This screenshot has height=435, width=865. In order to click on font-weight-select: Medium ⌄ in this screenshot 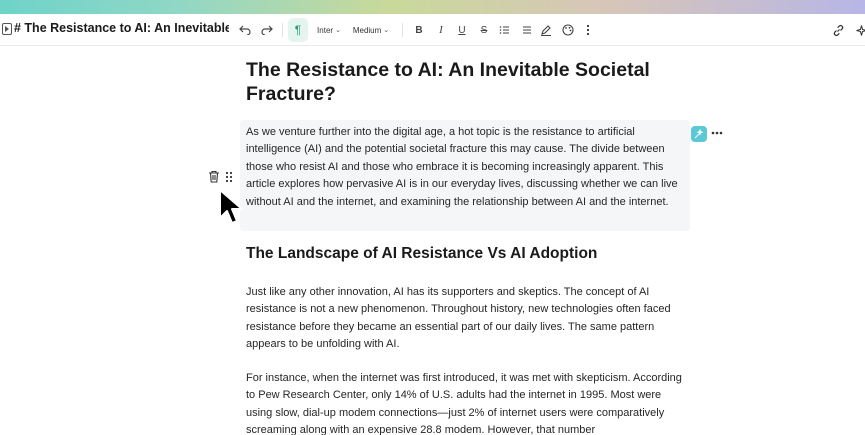, I will do `click(371, 30)`.